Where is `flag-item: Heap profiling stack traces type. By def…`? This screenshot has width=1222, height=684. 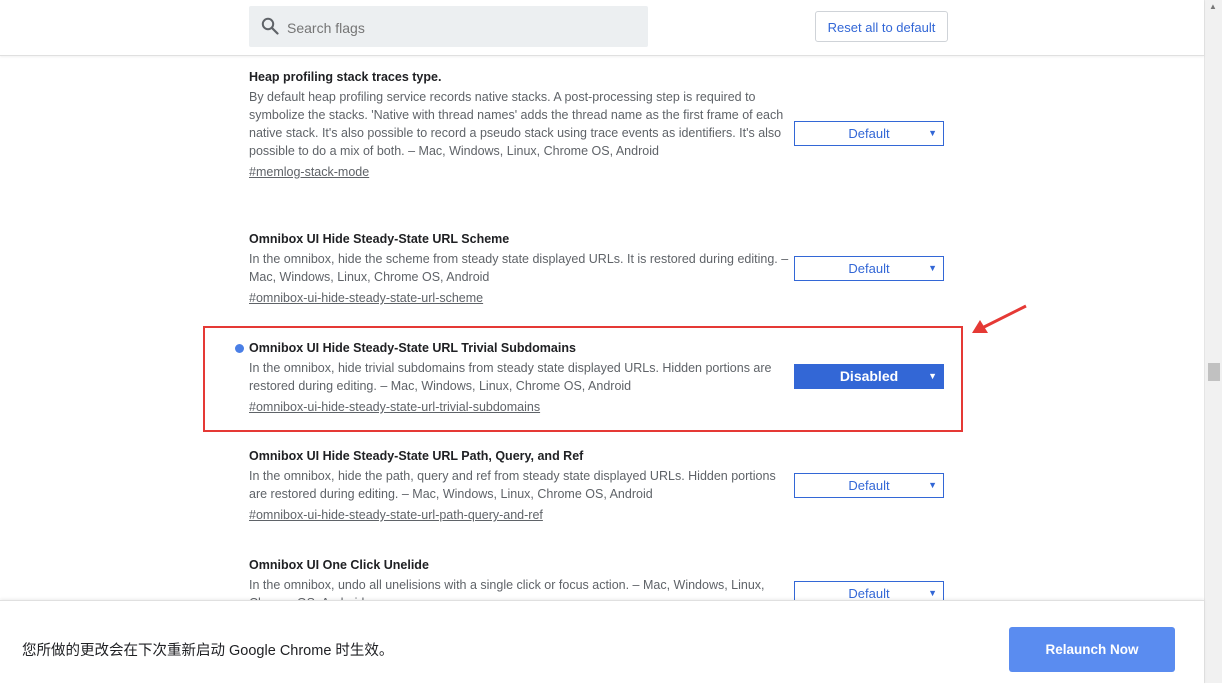
flag-item: Heap profiling stack traces type. By def… is located at coordinates (519, 124).